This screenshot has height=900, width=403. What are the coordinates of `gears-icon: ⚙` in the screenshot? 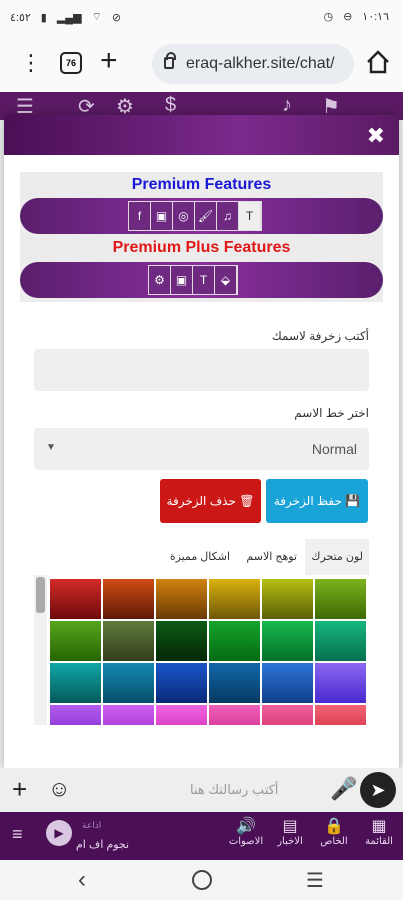 It's located at (160, 280).